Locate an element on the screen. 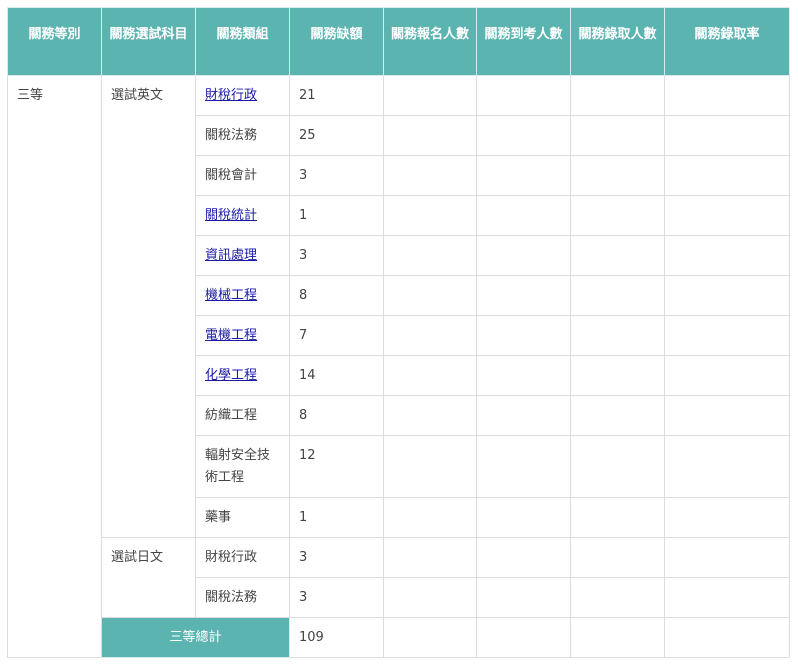 Image resolution: width=798 pixels, height=668 pixels. group-link: 財稅行政 is located at coordinates (231, 95).